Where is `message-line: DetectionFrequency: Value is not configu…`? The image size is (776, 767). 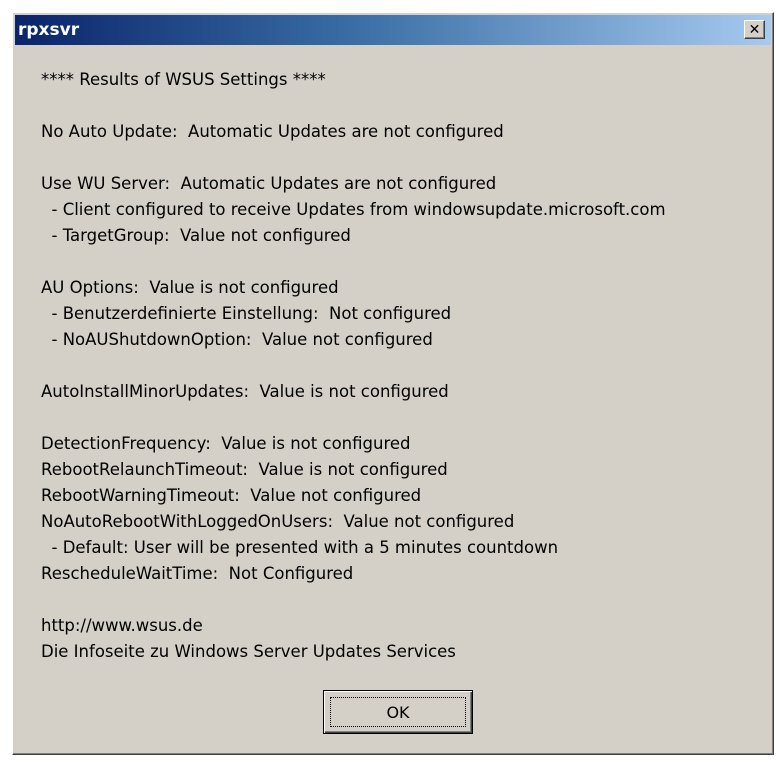 message-line: DetectionFrequency: Value is not configu… is located at coordinates (226, 443).